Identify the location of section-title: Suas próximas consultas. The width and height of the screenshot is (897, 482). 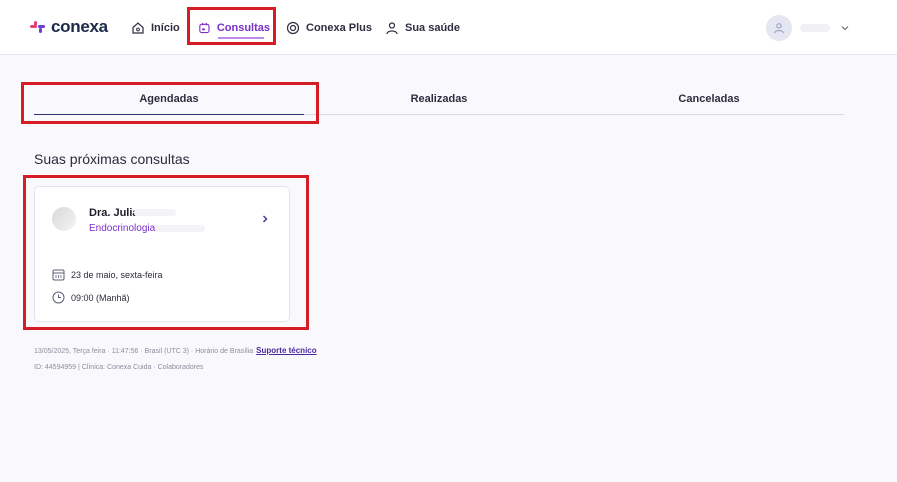
(112, 159).